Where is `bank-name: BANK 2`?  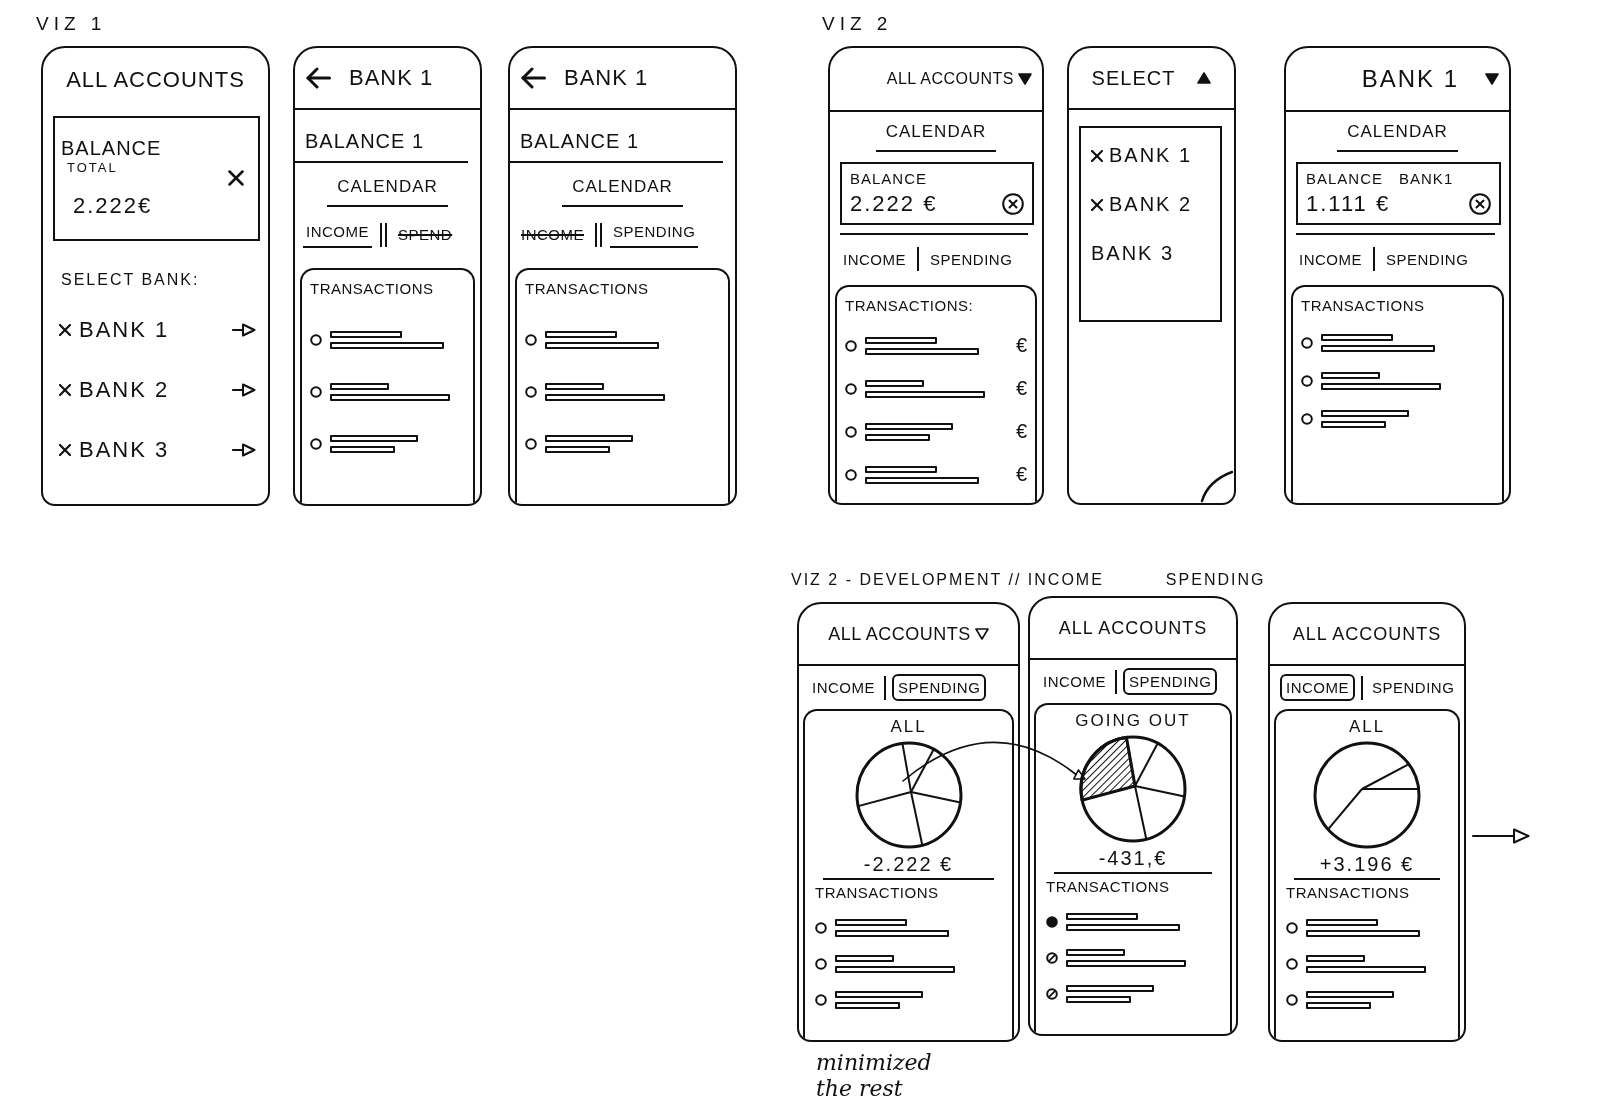
bank-name: BANK 2 is located at coordinates (124, 390).